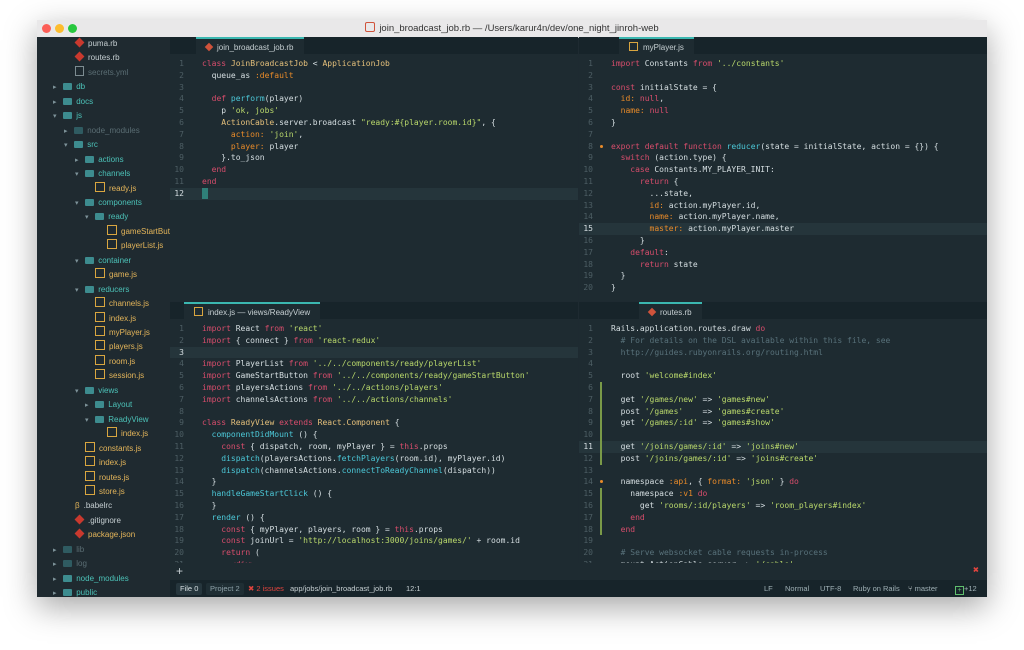  Describe the element at coordinates (590, 411) in the screenshot. I see `line-number: 8` at that location.